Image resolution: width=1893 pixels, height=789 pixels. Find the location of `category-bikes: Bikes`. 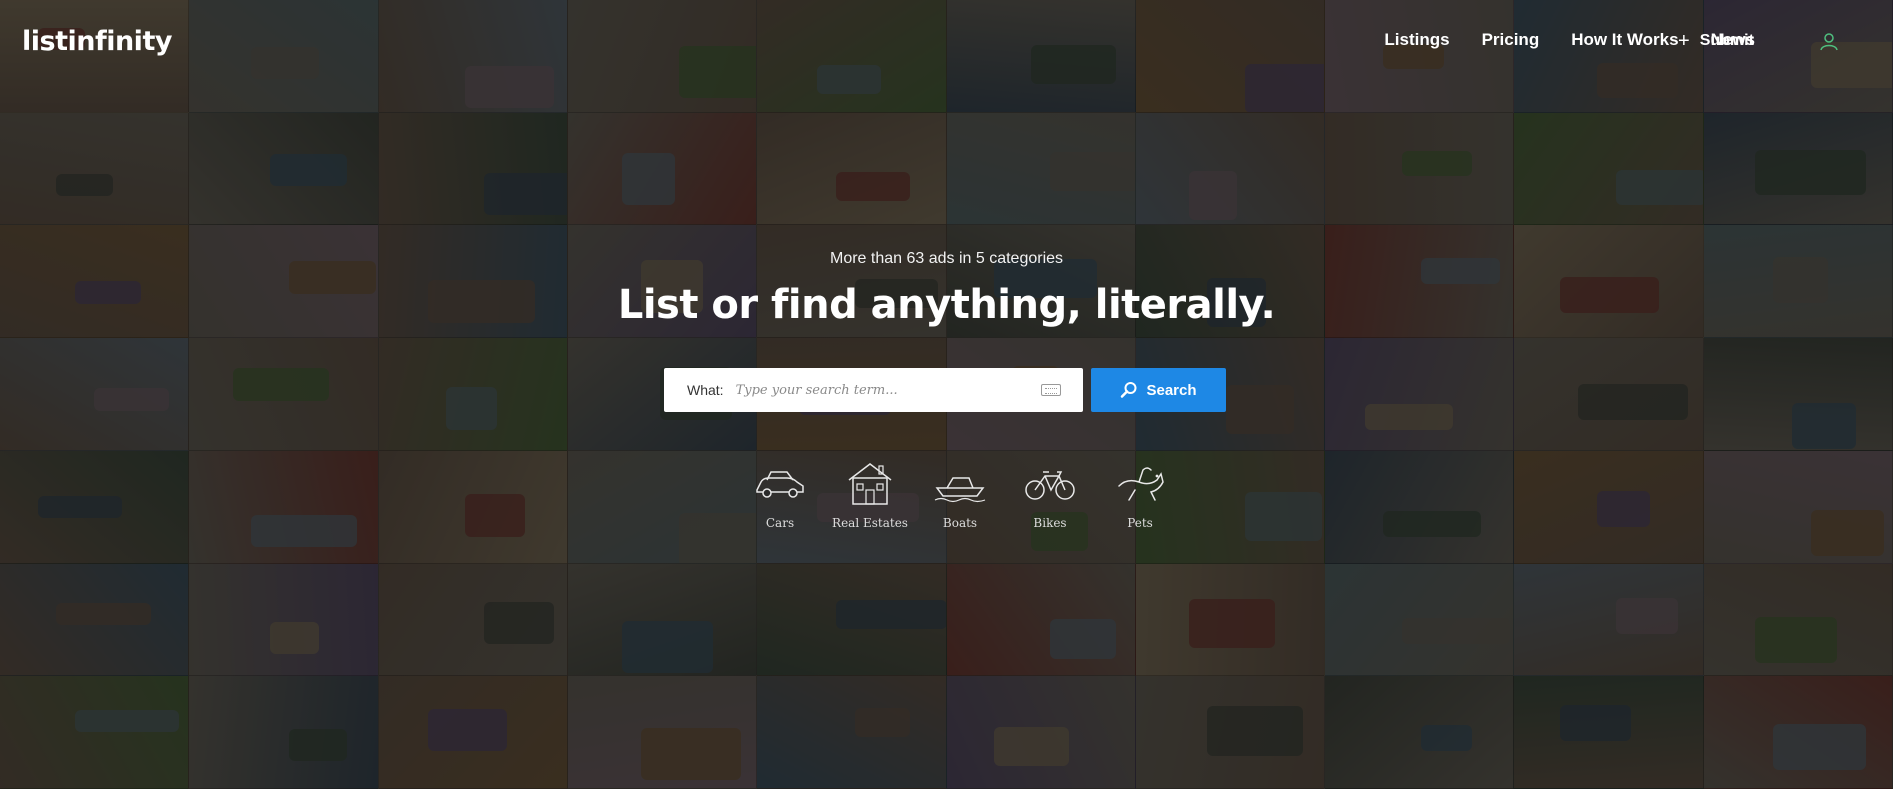

category-bikes: Bikes is located at coordinates (1050, 495).